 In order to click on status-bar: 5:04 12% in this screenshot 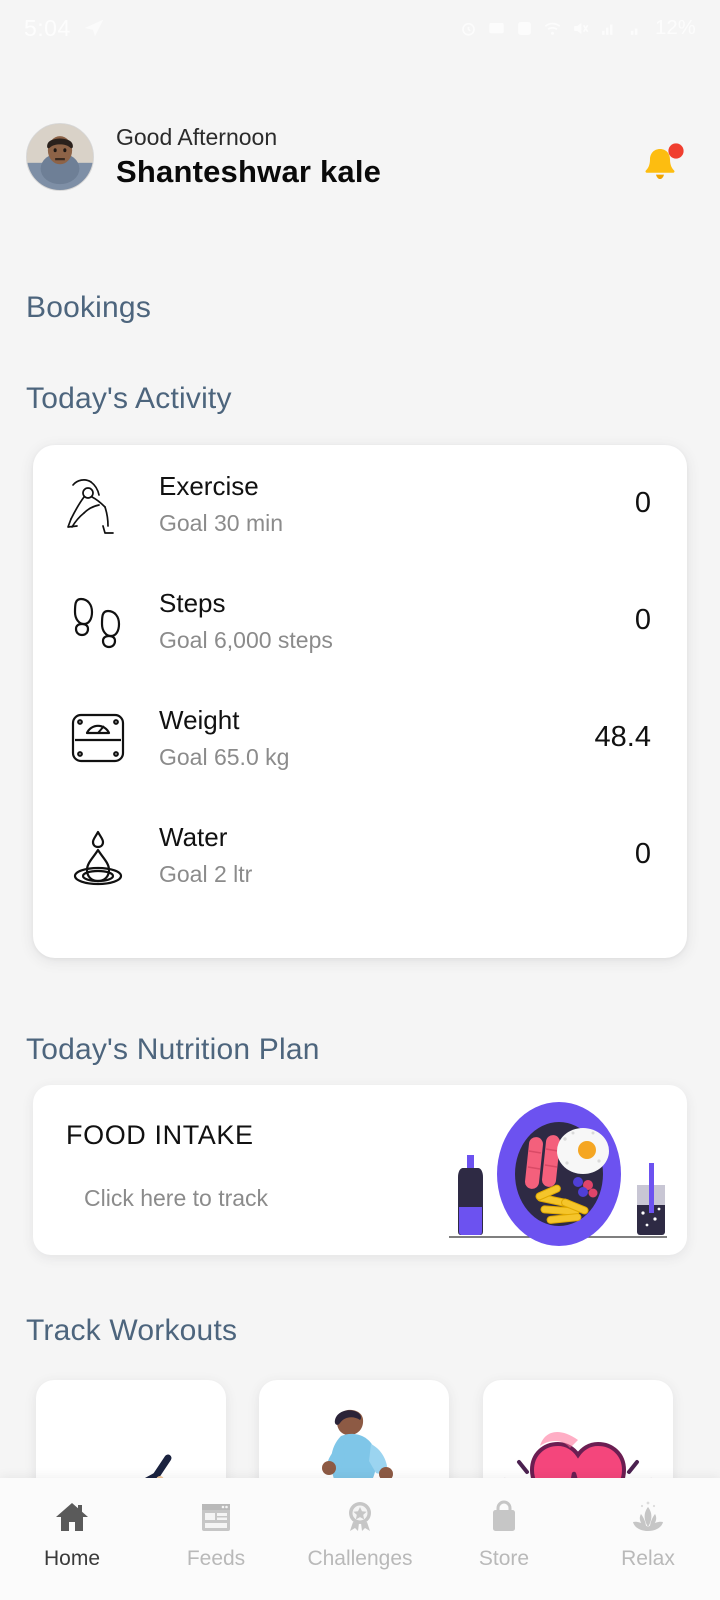, I will do `click(360, 28)`.